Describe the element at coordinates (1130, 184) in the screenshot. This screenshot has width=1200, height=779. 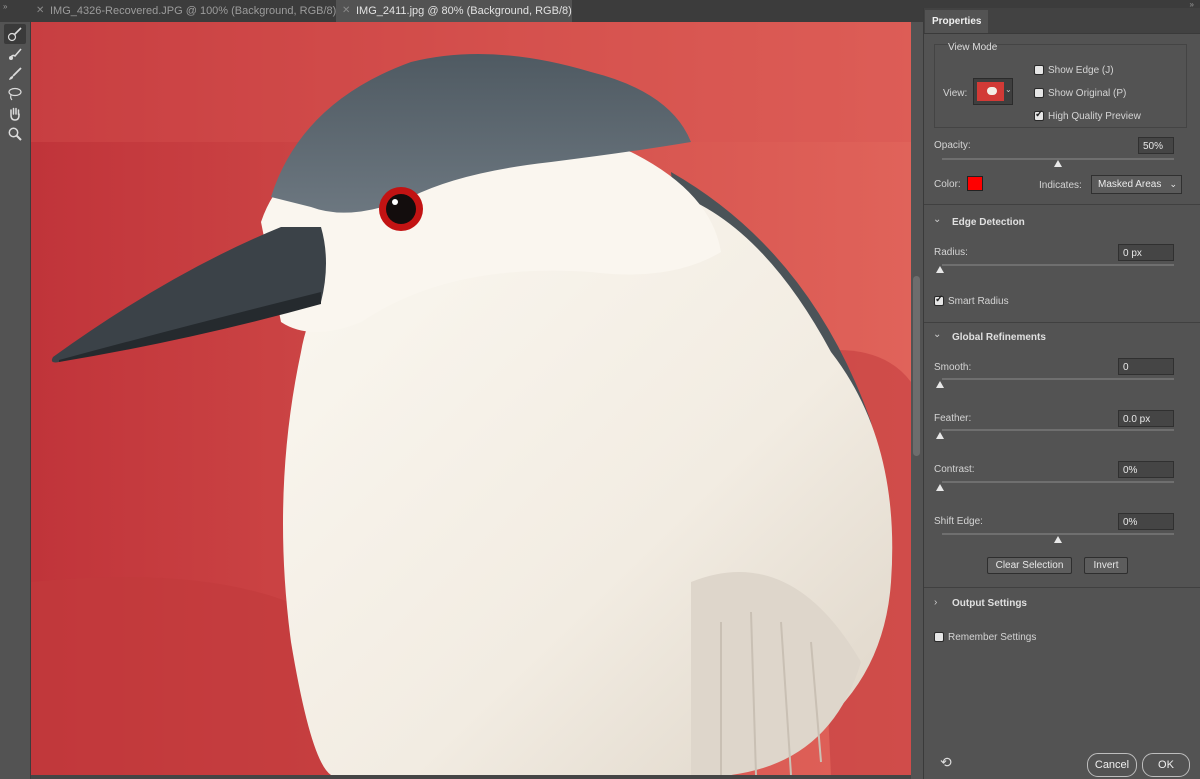
I see `indicates-value: Masked Areas` at that location.